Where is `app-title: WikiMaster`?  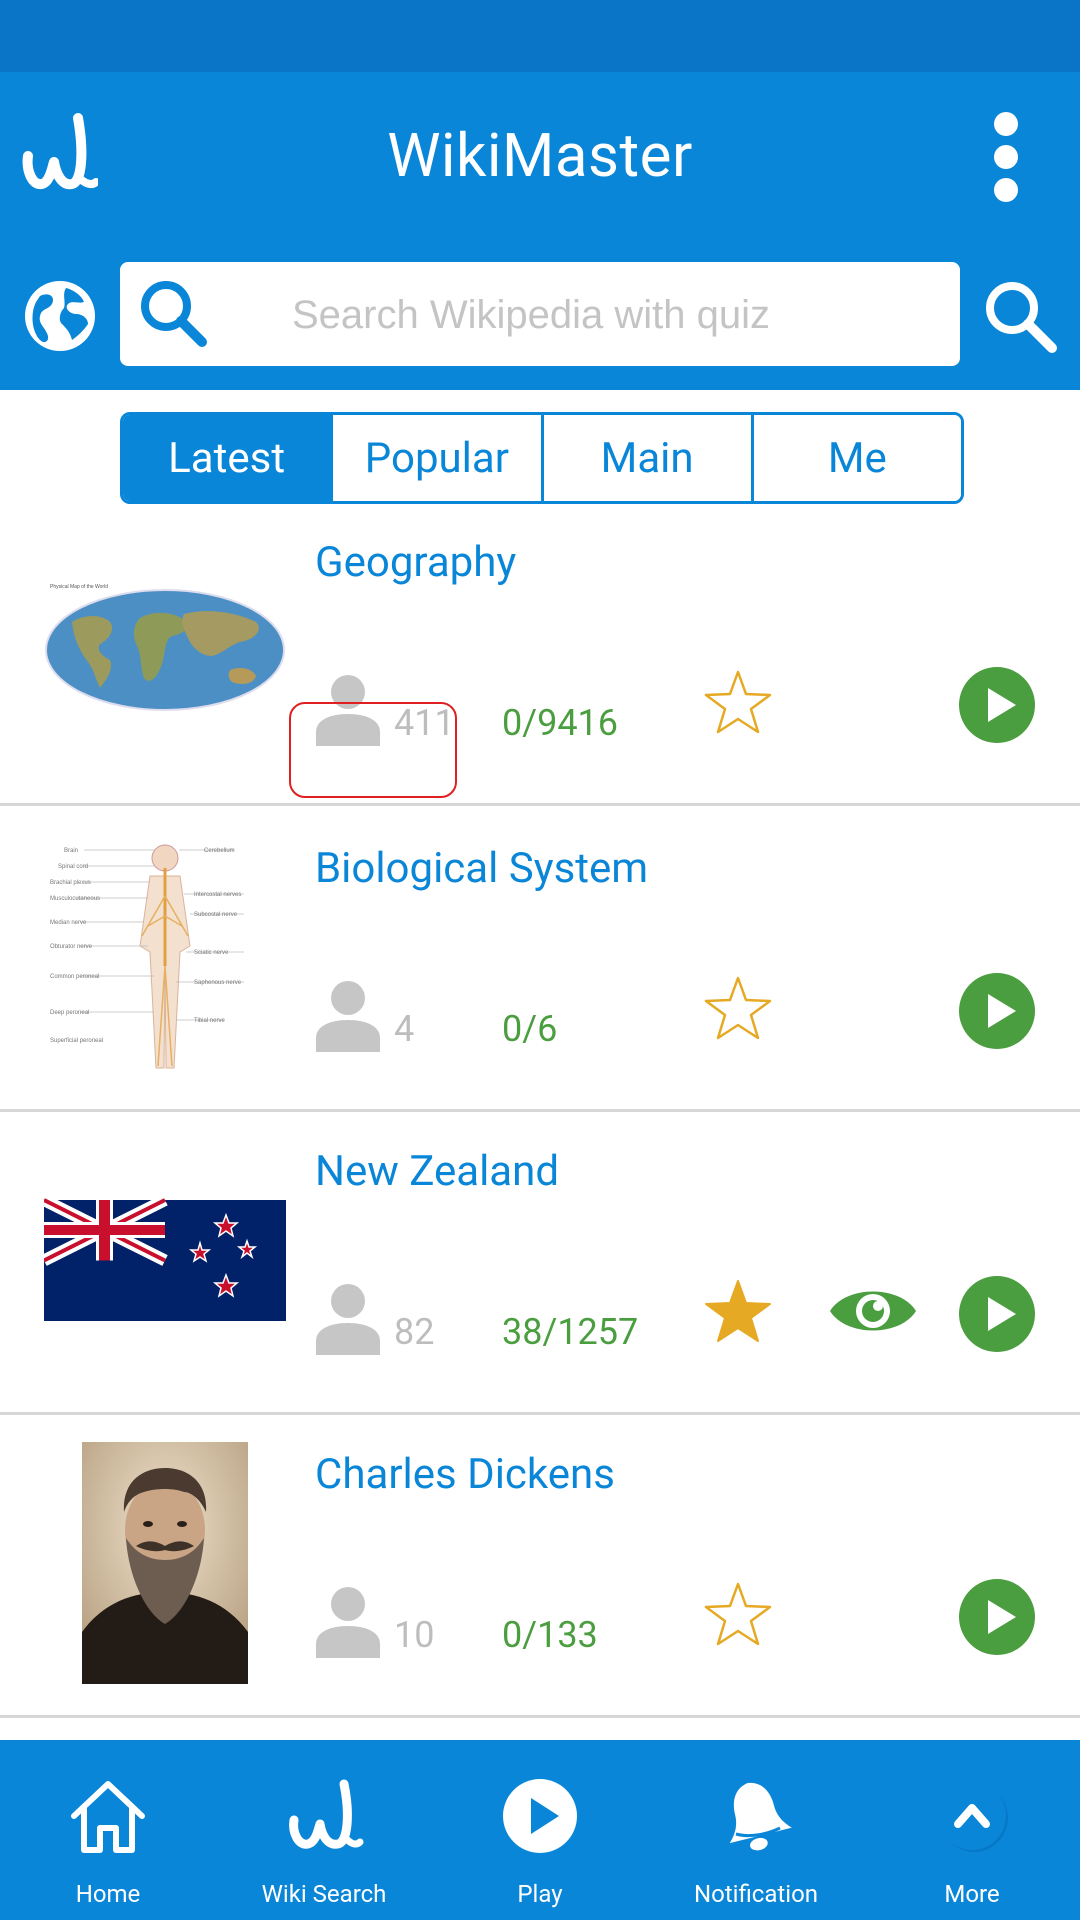
app-title: WikiMaster is located at coordinates (540, 155).